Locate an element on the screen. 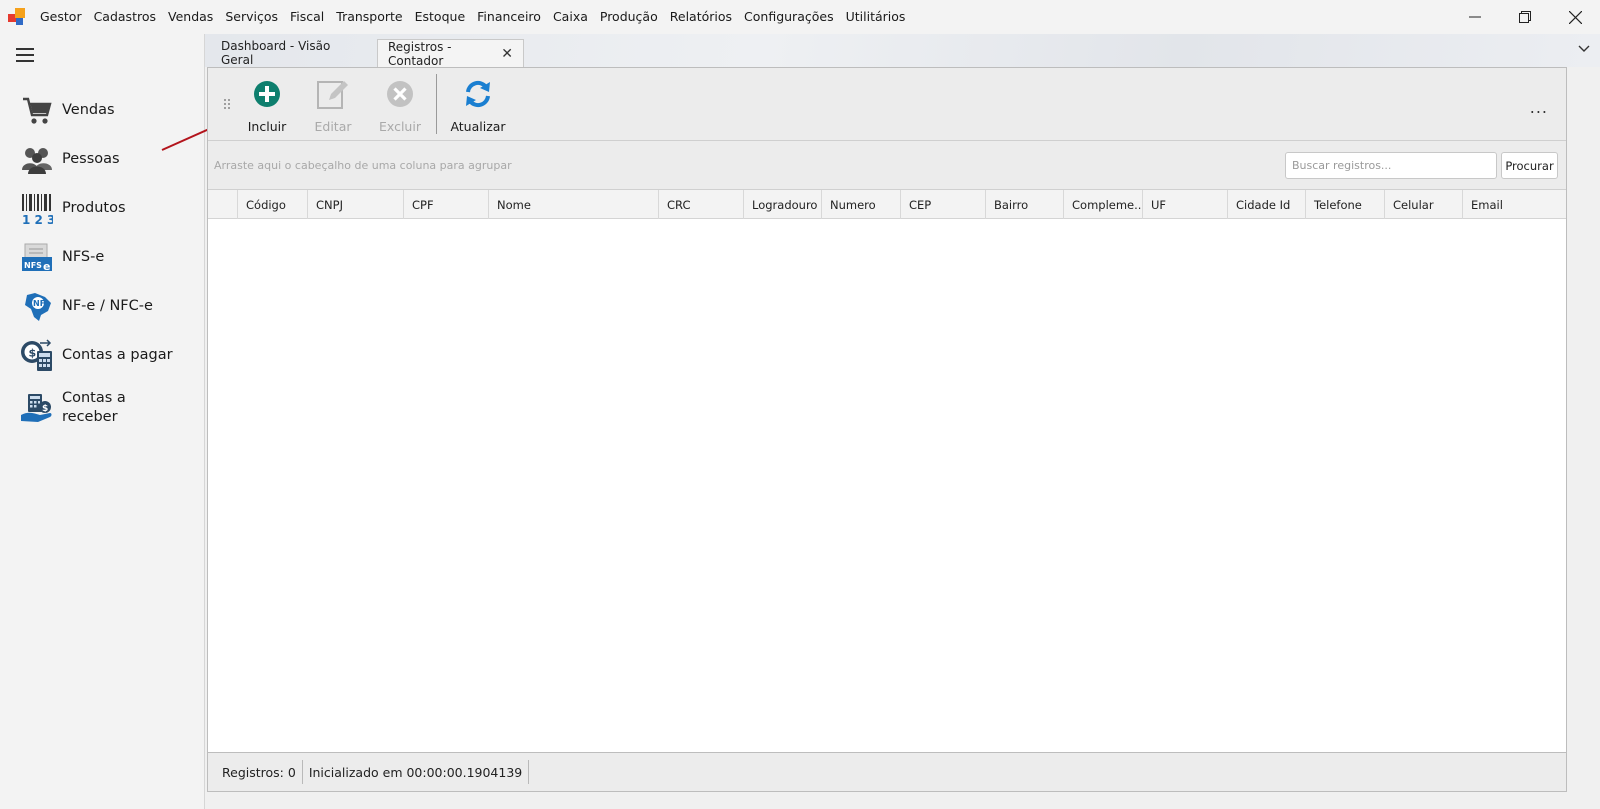 The width and height of the screenshot is (1600, 809). column-header-crc: CRC is located at coordinates (701, 204).